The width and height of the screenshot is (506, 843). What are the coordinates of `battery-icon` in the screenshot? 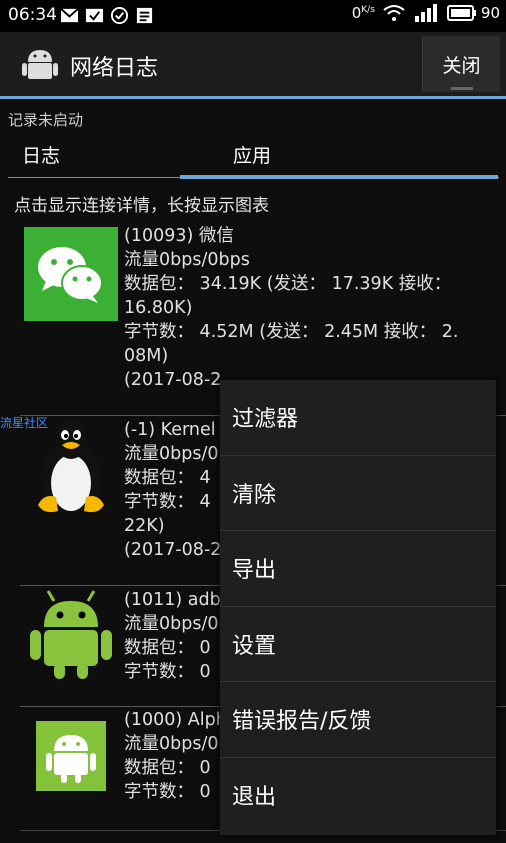 It's located at (461, 13).